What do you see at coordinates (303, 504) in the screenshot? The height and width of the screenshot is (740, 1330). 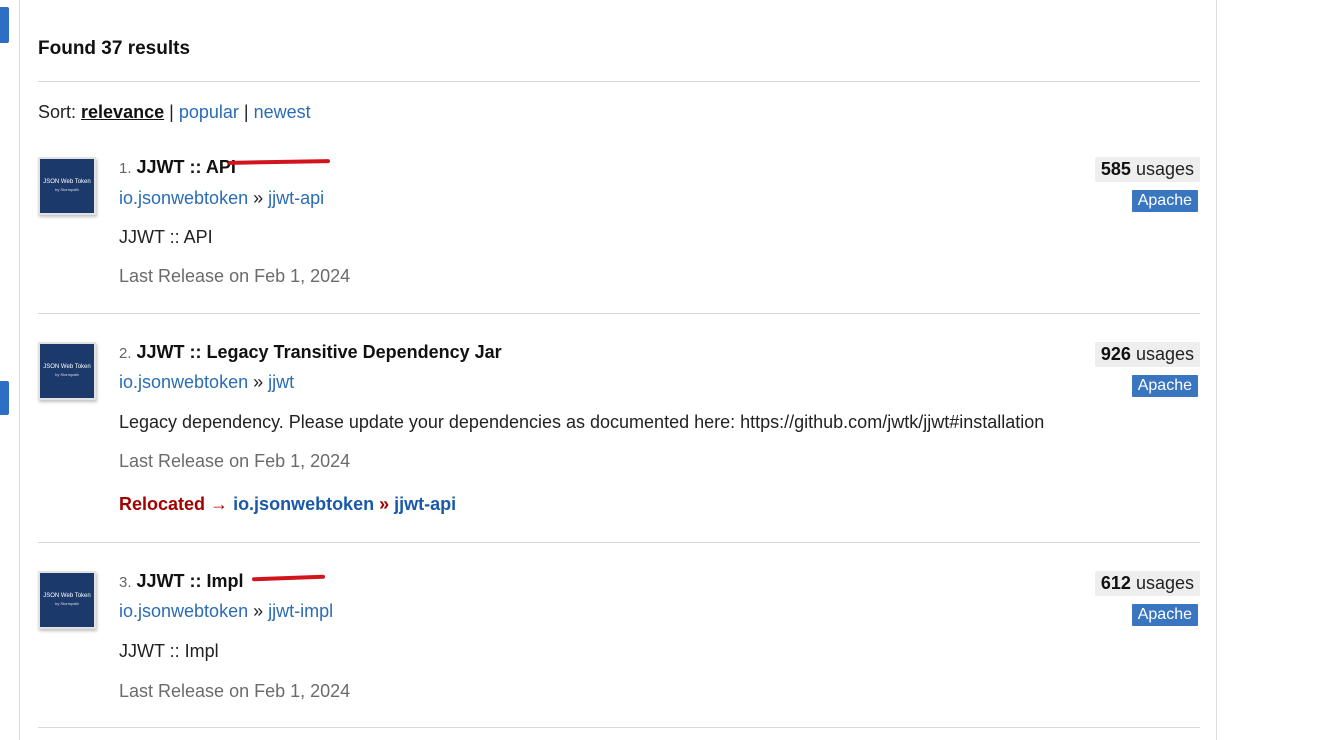 I see `relocated-group-link: io.jsonwebtoken` at bounding box center [303, 504].